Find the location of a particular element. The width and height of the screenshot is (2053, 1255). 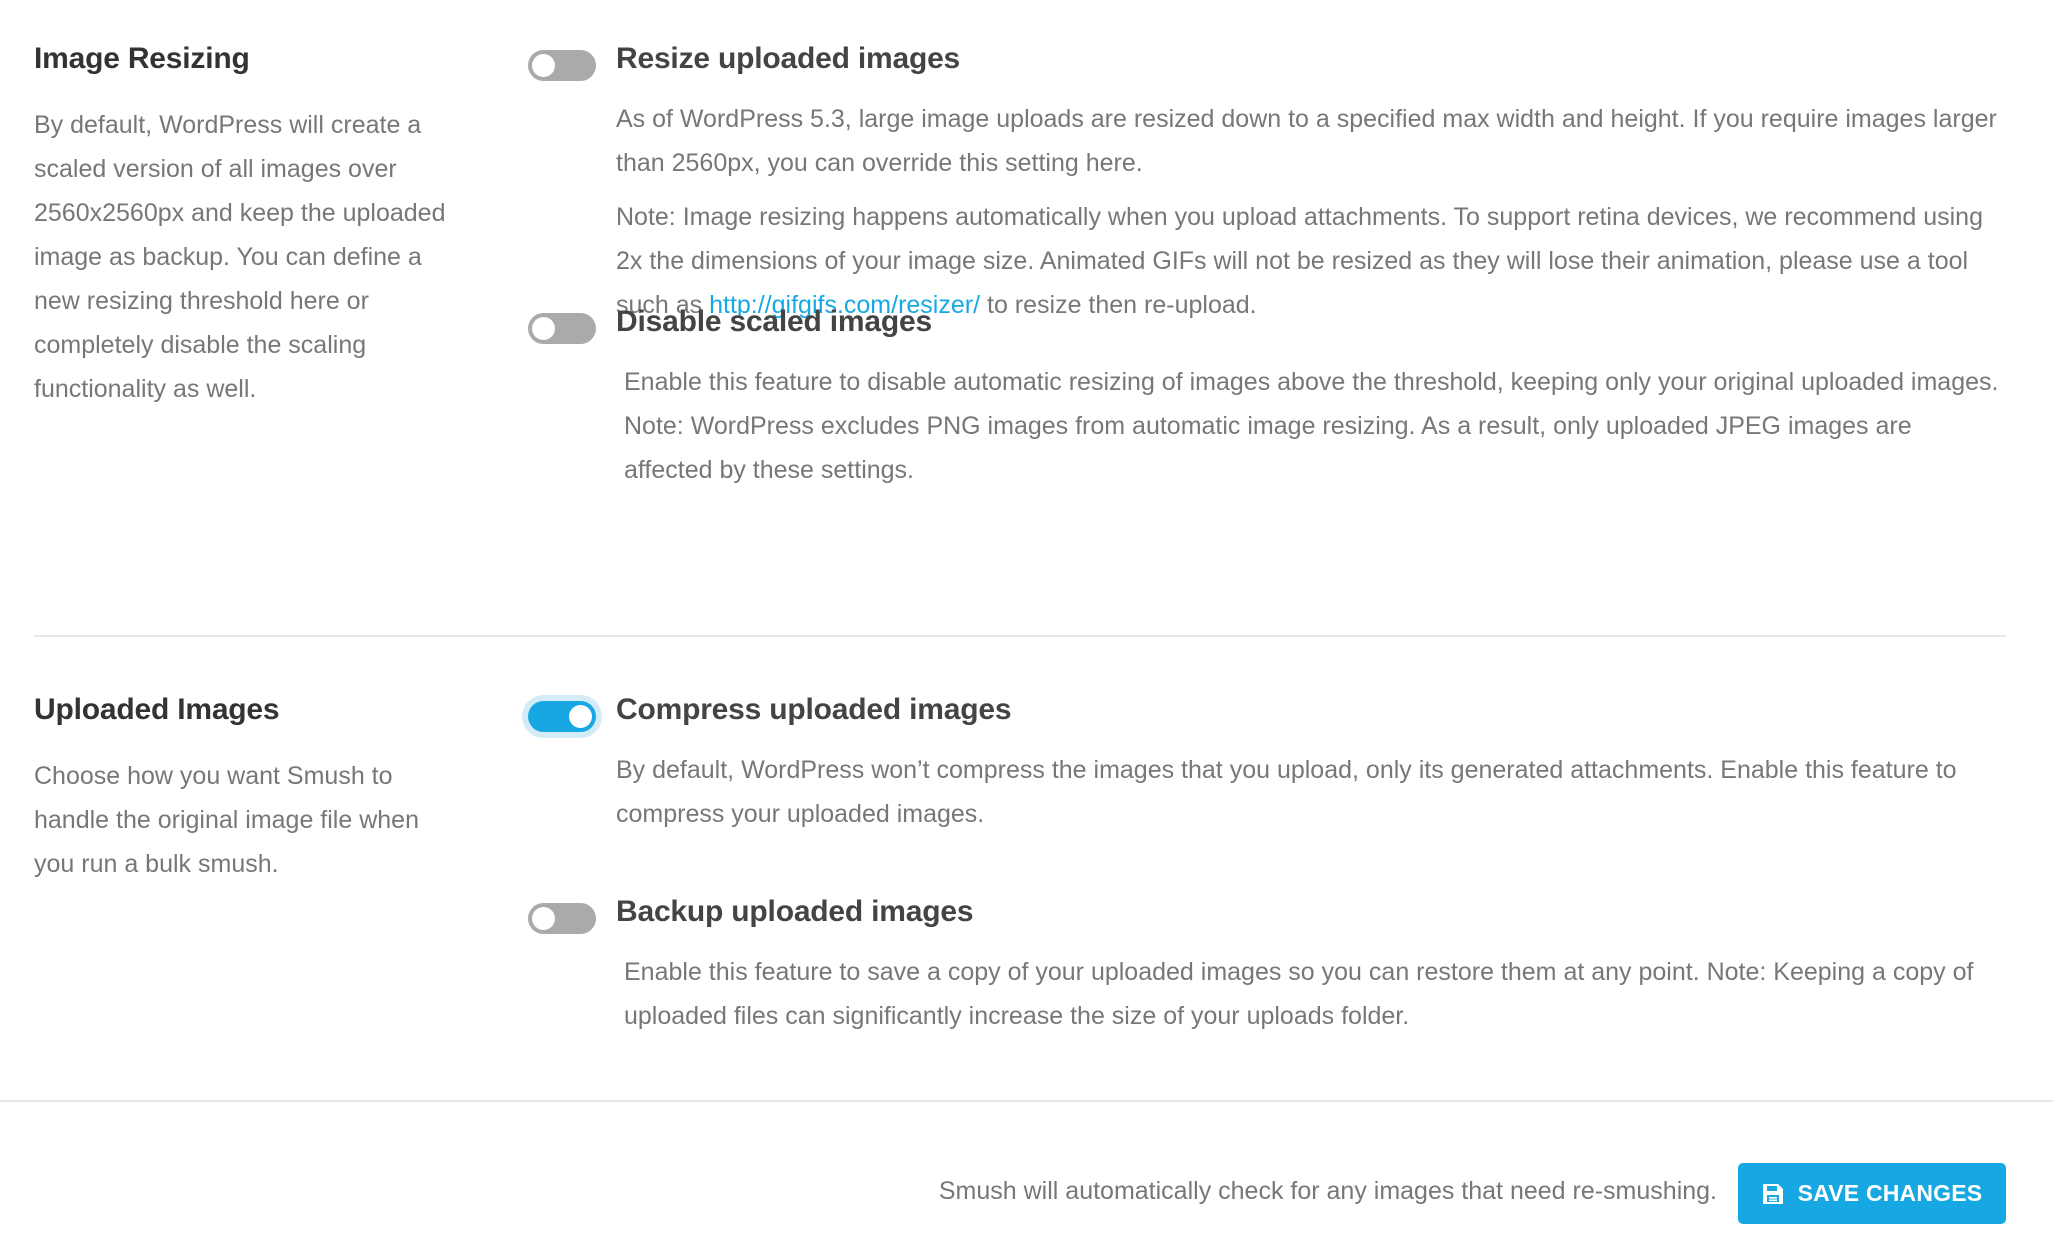

compress-uploaded-images-toggle is located at coordinates (562, 716).